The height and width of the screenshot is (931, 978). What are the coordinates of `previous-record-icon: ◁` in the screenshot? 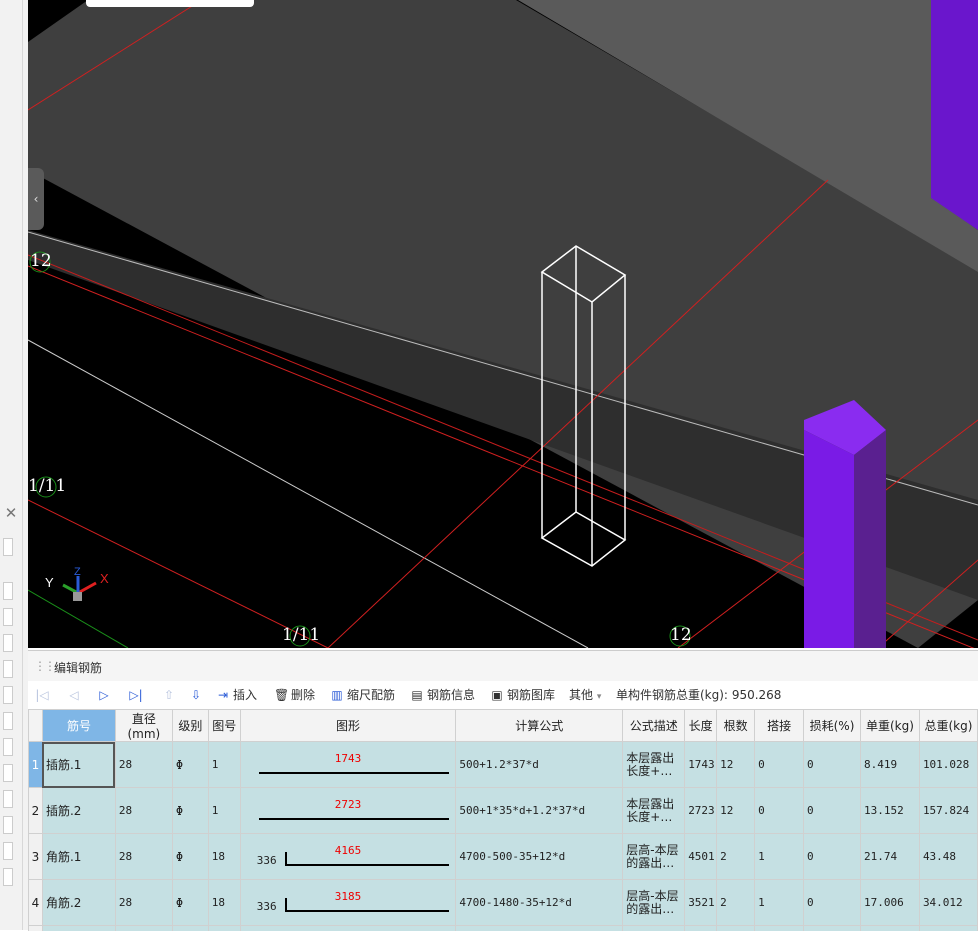 It's located at (74, 695).